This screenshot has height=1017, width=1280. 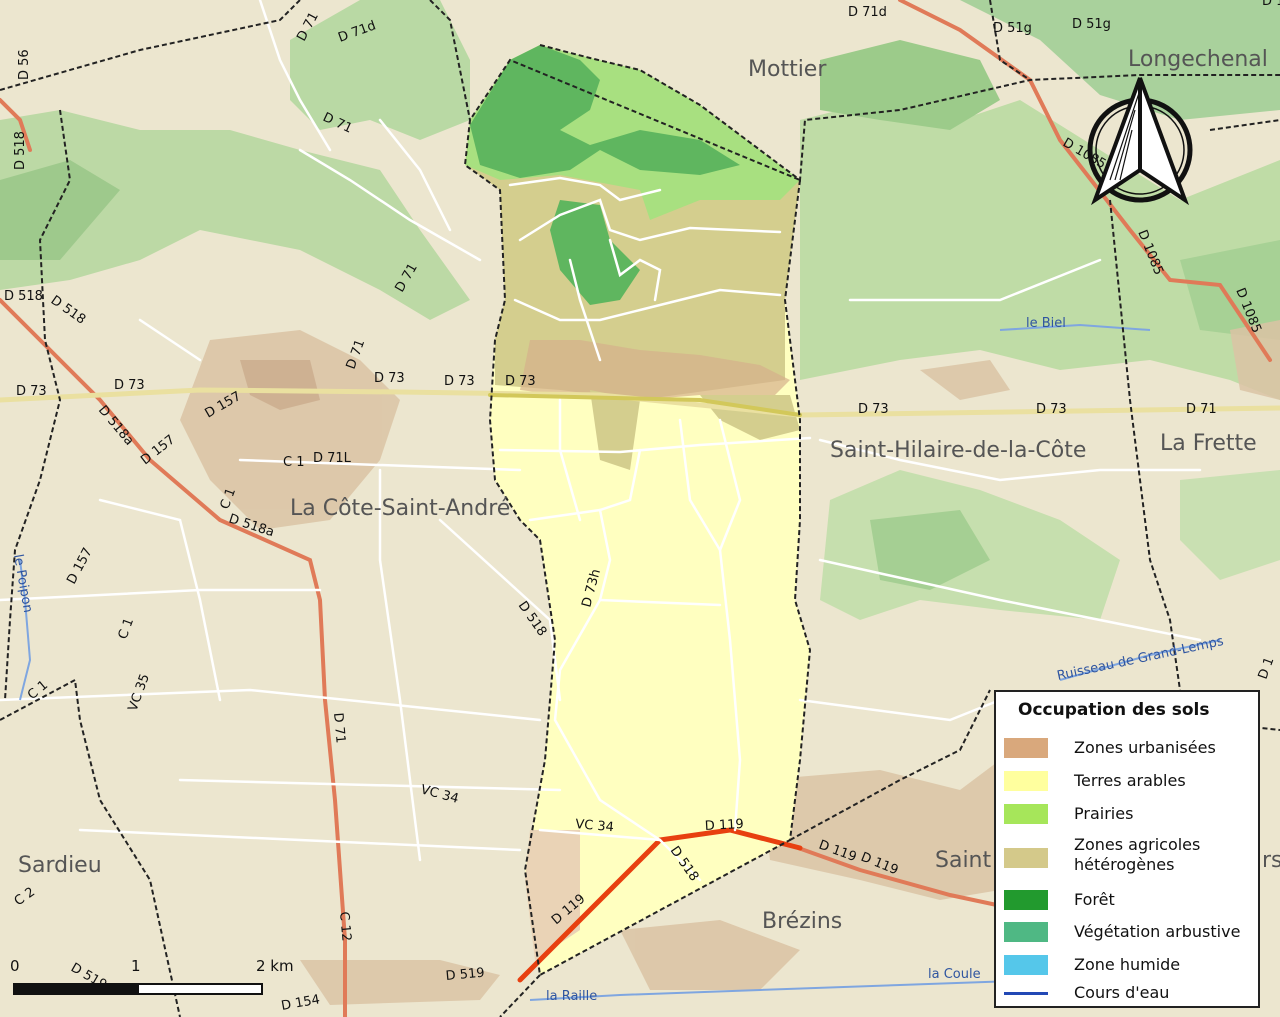 What do you see at coordinates (963, 860) in the screenshot?
I see `place-saint-partial: Saint` at bounding box center [963, 860].